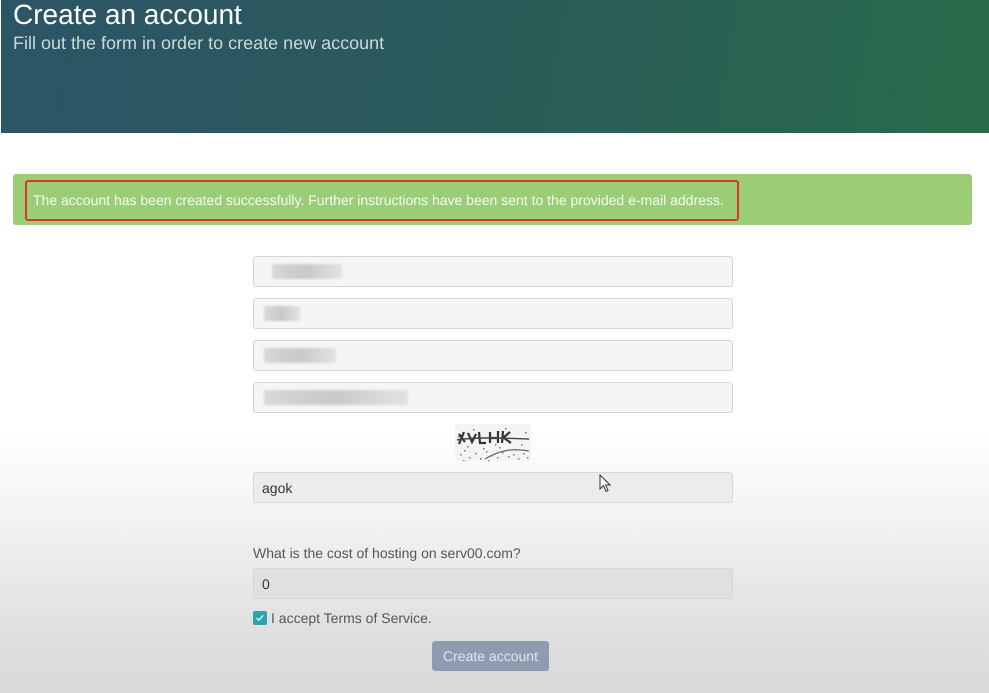 This screenshot has width=989, height=693. Describe the element at coordinates (351, 618) in the screenshot. I see `terms-label: I accept Terms of Service.` at that location.